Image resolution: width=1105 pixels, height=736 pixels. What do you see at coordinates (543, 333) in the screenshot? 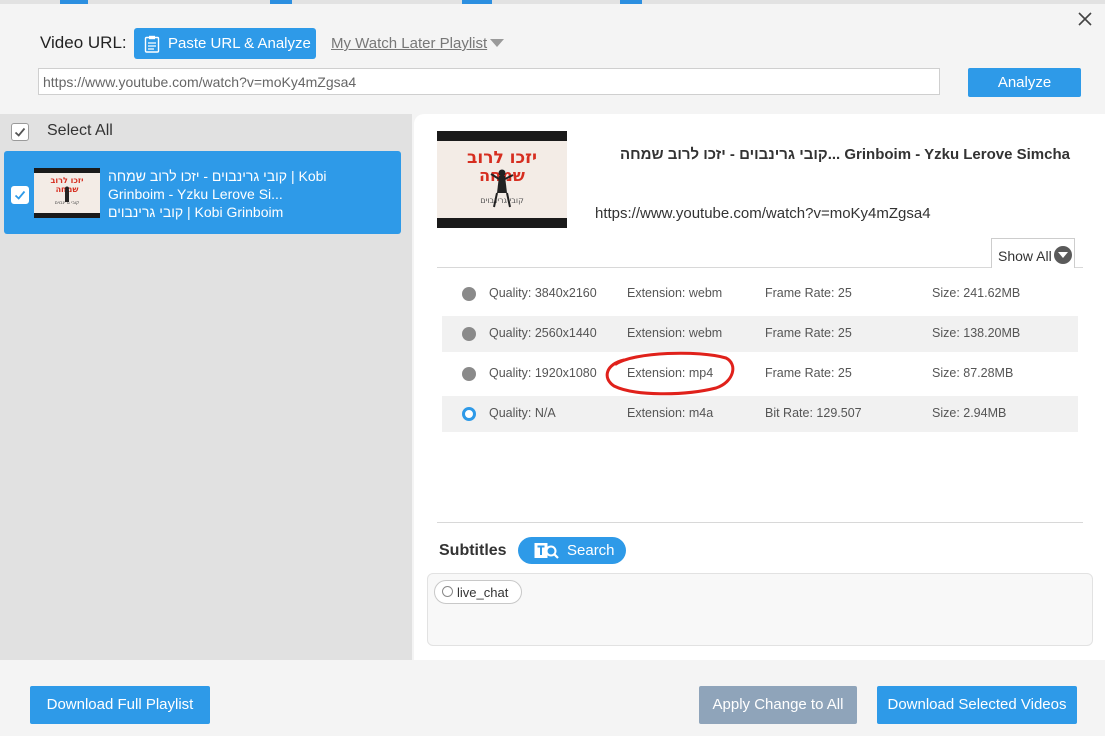
I see `format-quality: Quality: 2560x1440` at bounding box center [543, 333].